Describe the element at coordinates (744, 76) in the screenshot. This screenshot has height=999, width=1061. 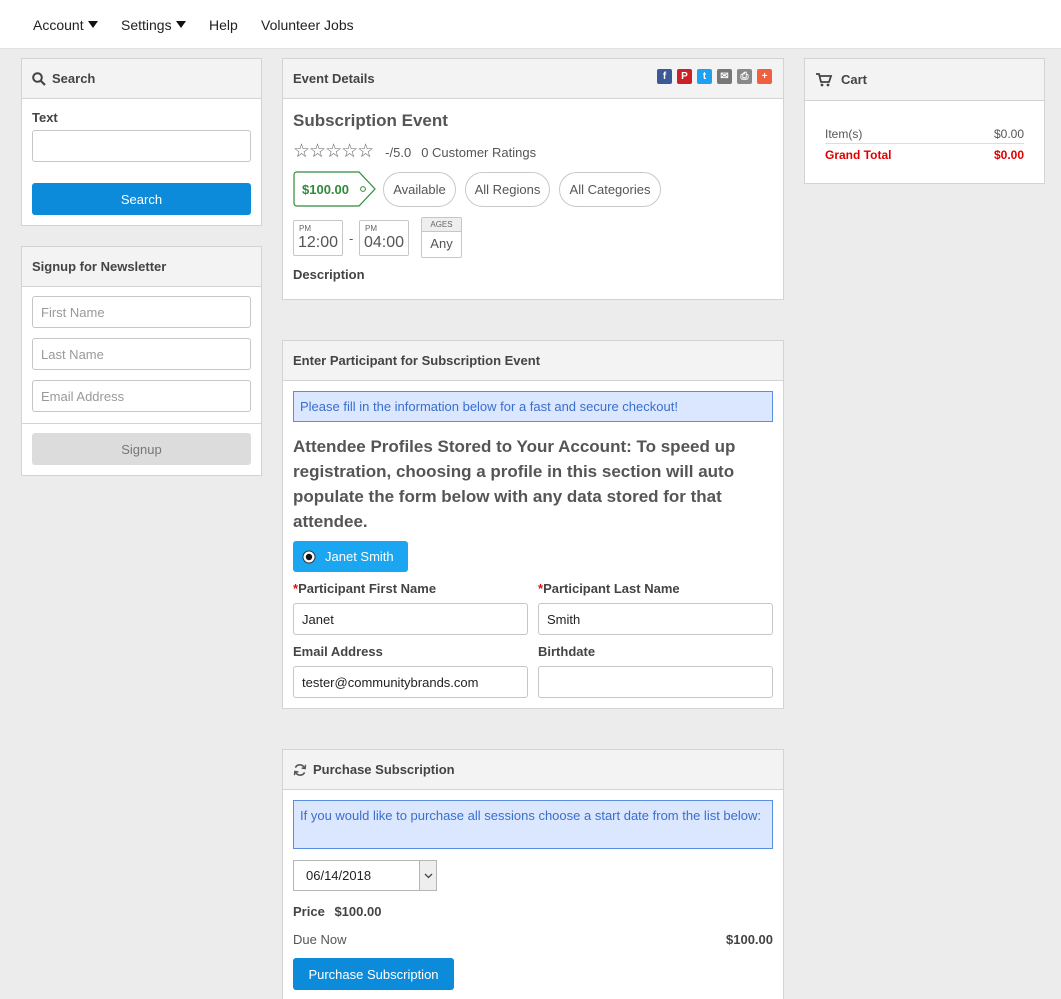
I see `print-icon: ⎙` at that location.